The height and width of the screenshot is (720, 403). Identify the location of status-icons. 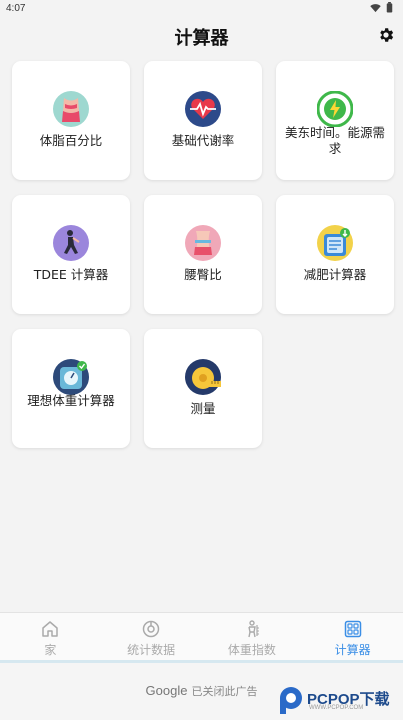
(381, 7).